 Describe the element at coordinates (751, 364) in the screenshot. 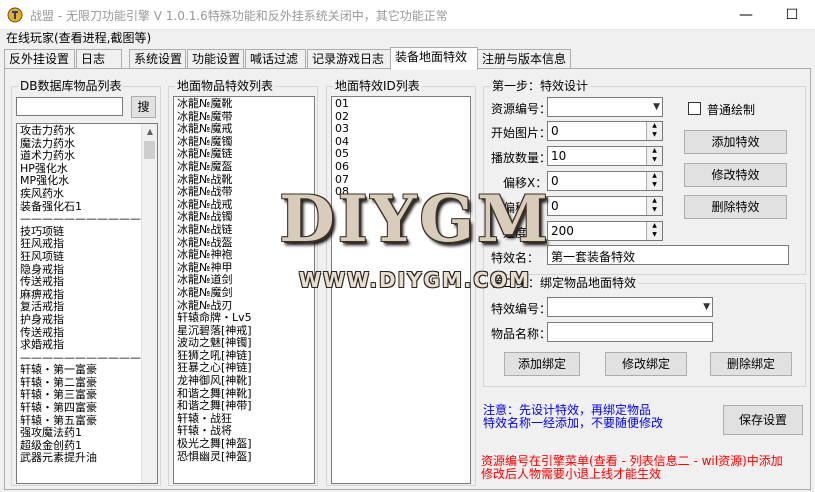

I see `delete-binding-button: 删除绑定` at that location.